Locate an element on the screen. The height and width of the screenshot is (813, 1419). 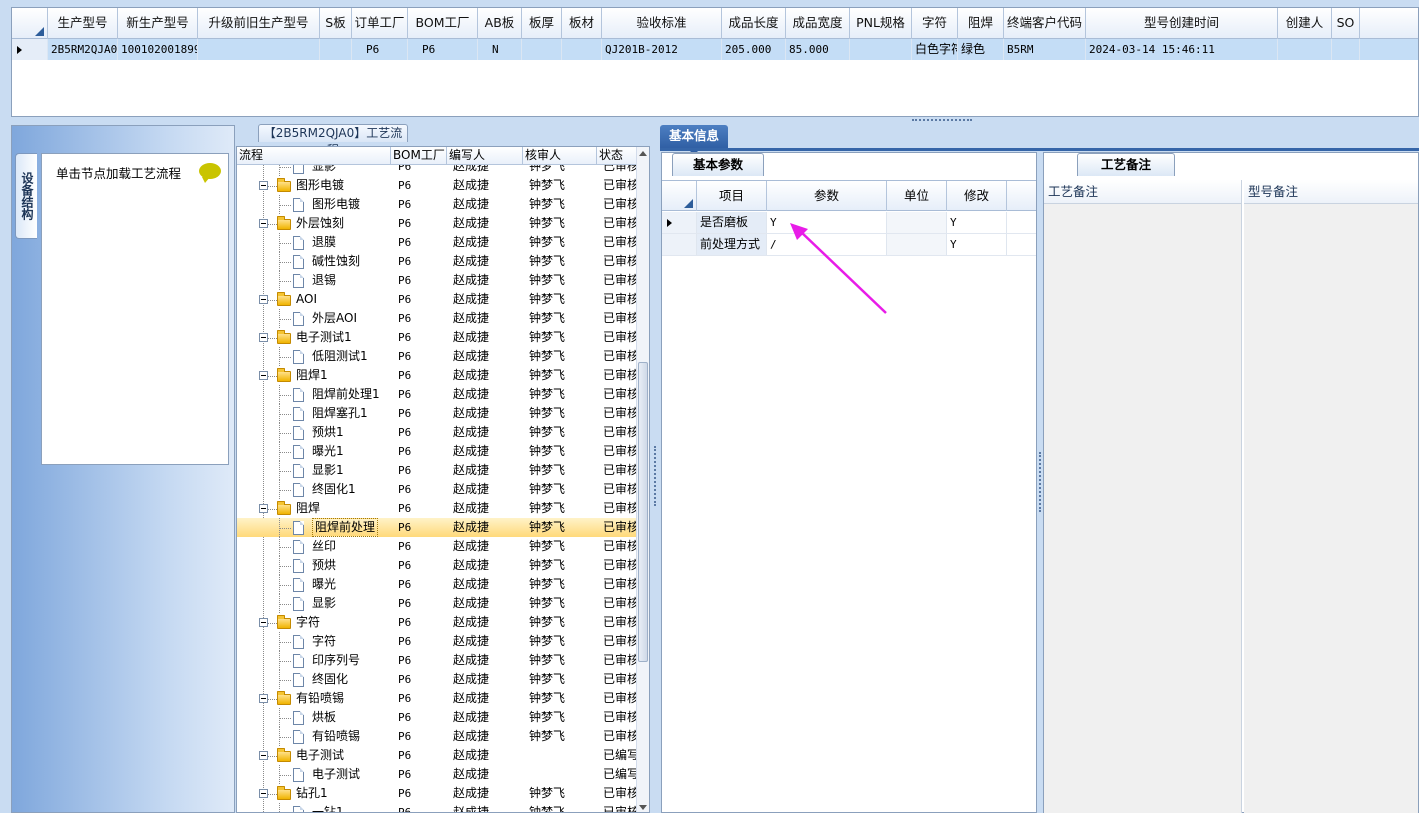
tree-step-node: 烘板 P6 赵成捷 钟梦飞 已审核 is located at coordinates (437, 717).